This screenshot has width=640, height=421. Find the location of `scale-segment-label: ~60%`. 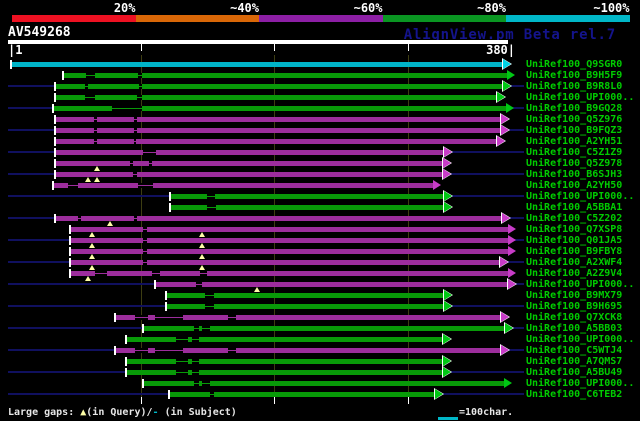

scale-segment-label: ~60% is located at coordinates (368, 8).